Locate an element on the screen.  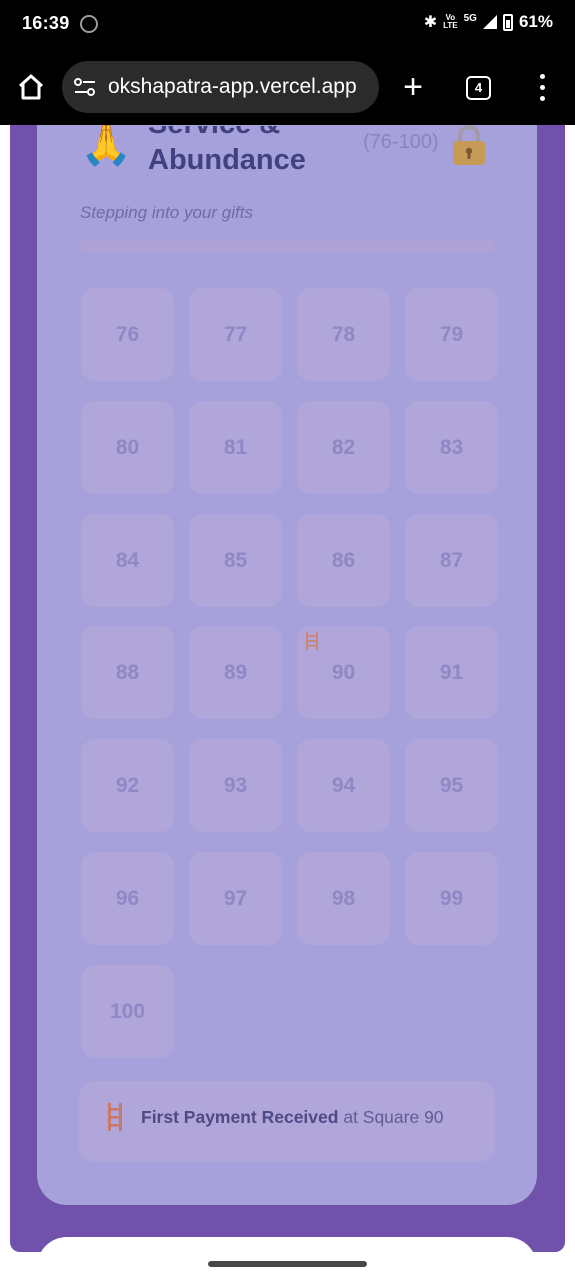
signal-icon is located at coordinates (489, 22).